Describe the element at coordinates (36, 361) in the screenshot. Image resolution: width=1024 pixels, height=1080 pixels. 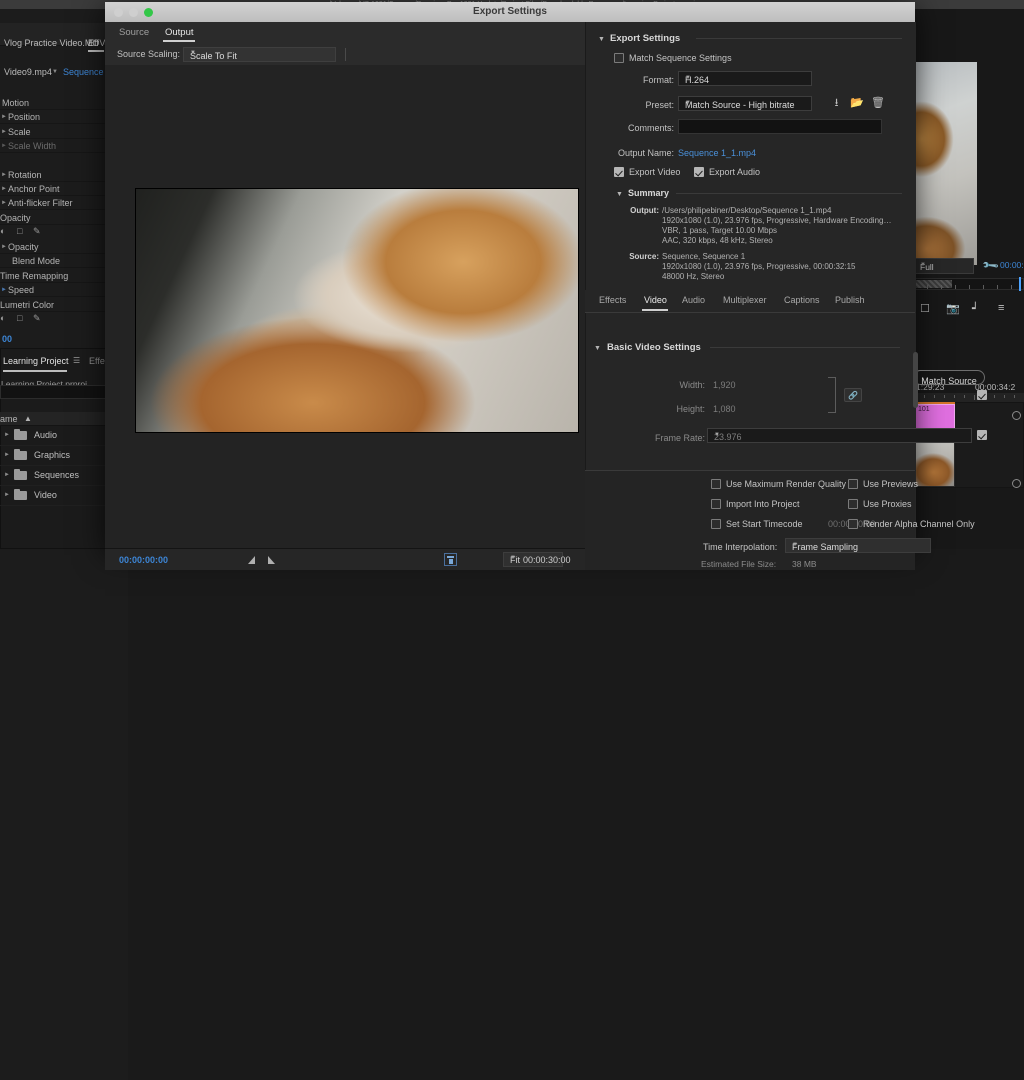
I see `tab-learning-project: Learning Project` at that location.